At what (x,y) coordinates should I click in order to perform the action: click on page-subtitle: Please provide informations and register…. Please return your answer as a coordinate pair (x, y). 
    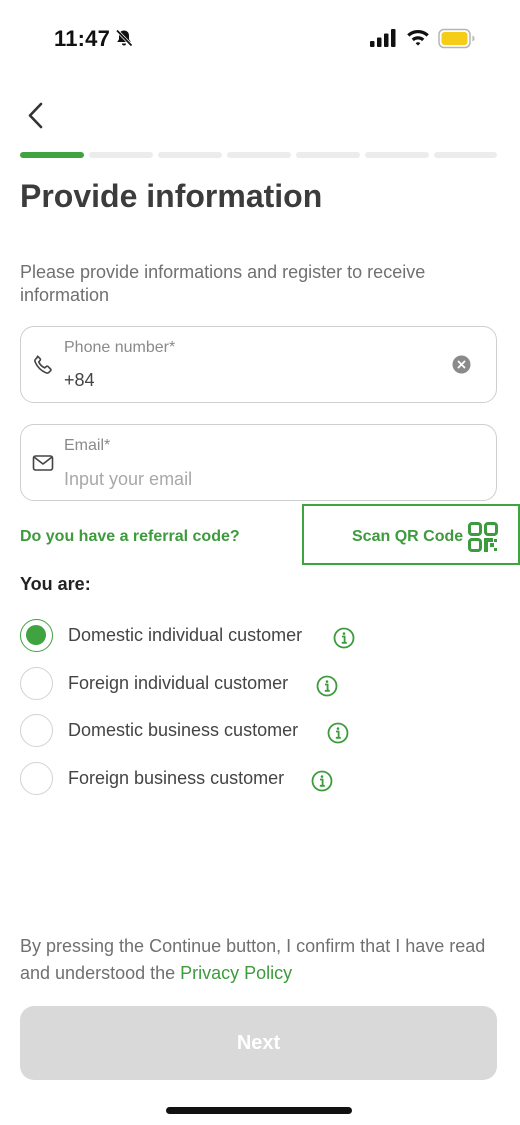
    Looking at the image, I should click on (223, 283).